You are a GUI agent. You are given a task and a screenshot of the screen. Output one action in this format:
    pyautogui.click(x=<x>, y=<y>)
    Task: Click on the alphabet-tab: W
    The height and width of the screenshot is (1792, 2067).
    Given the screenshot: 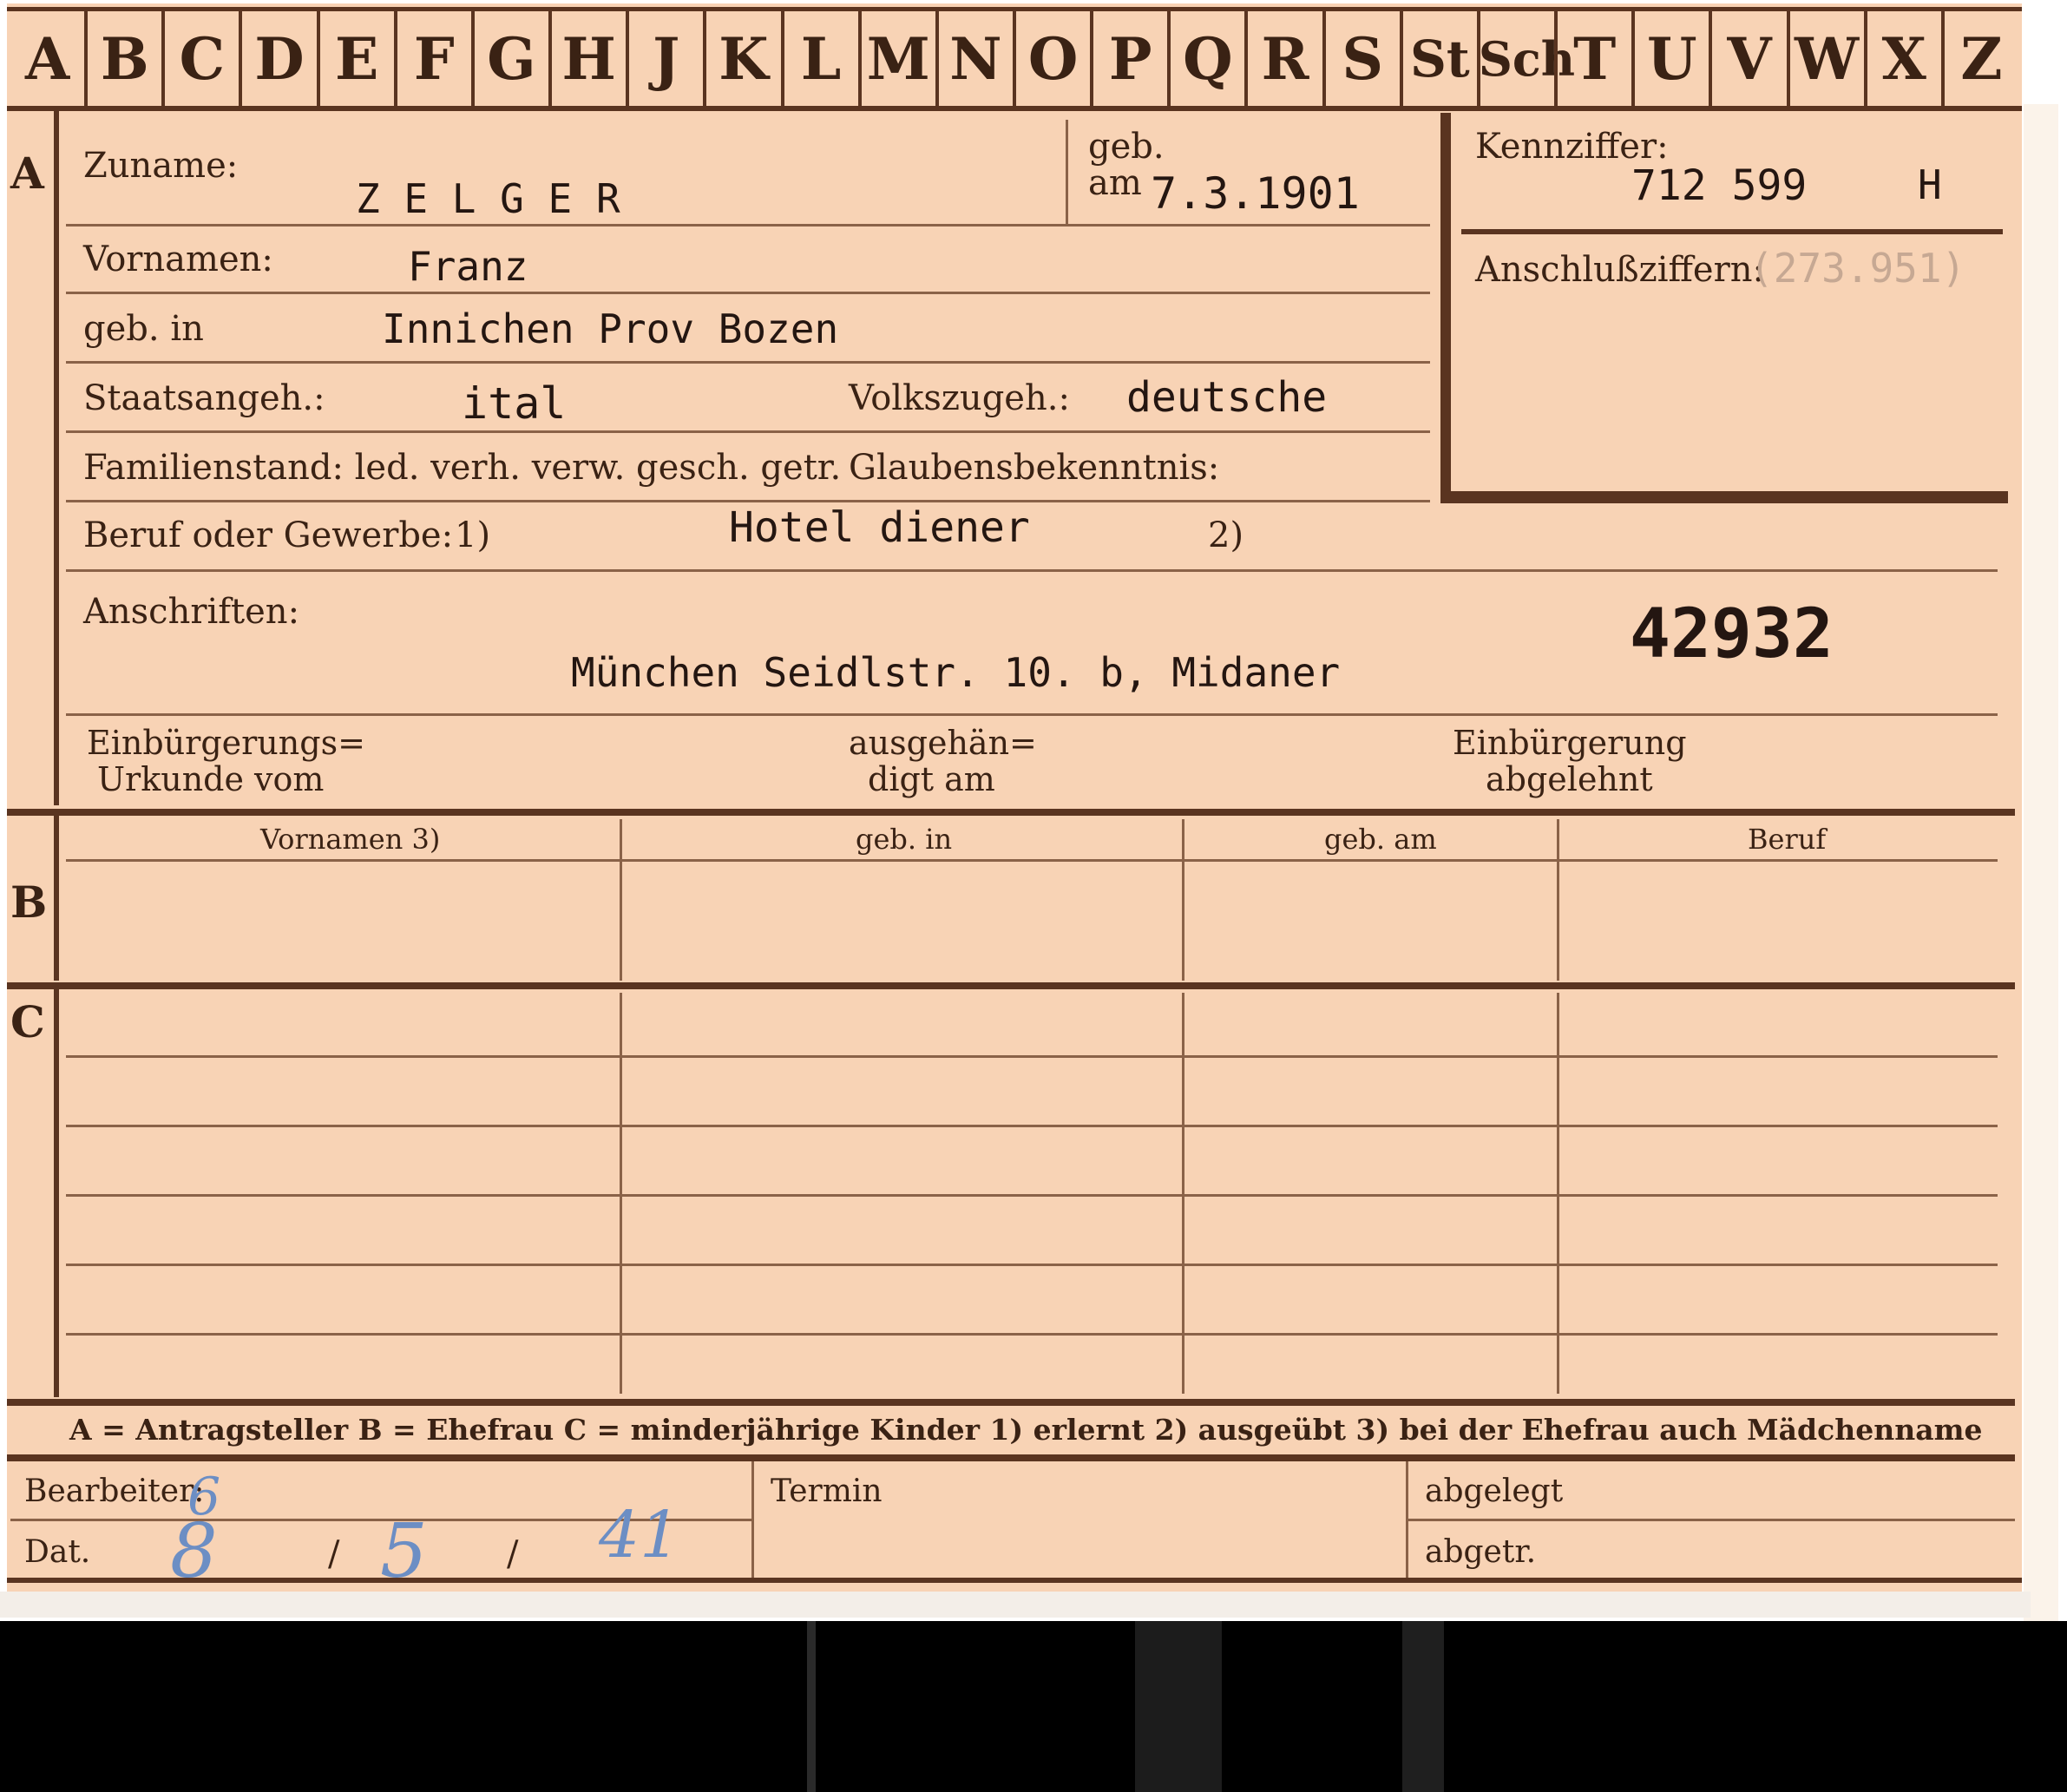 What is the action you would take?
    pyautogui.click(x=1827, y=59)
    